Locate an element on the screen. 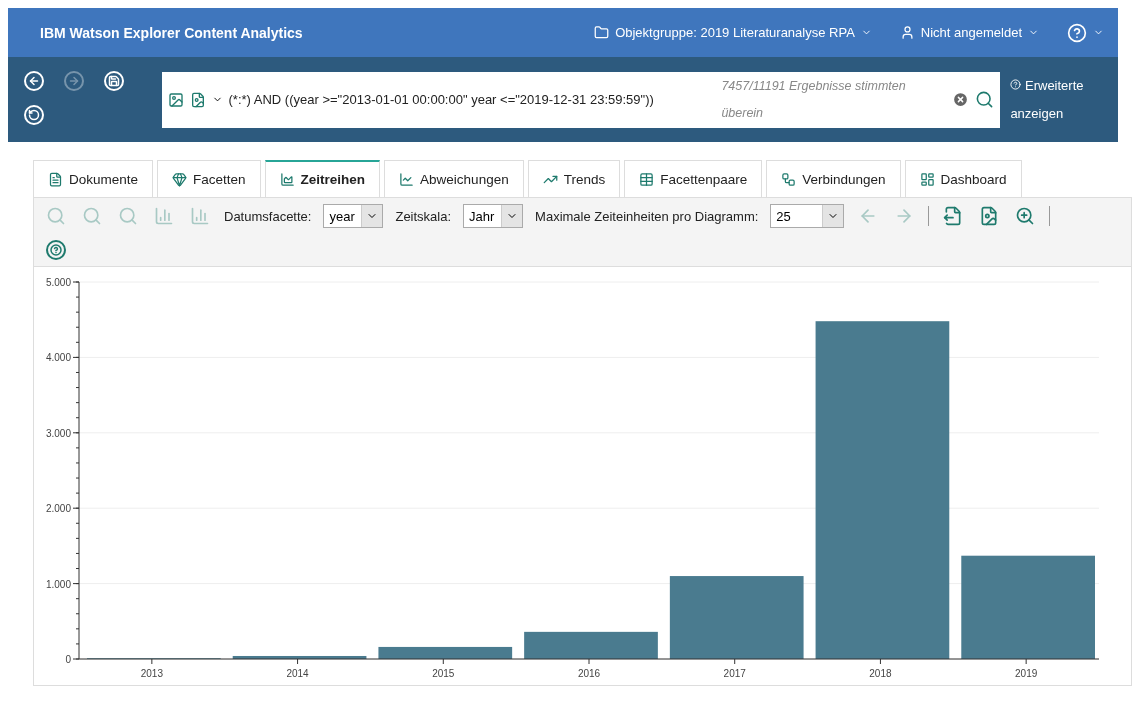 This screenshot has height=702, width=1132. app-title: IBM Watson Explorer Content Analytics is located at coordinates (172, 32).